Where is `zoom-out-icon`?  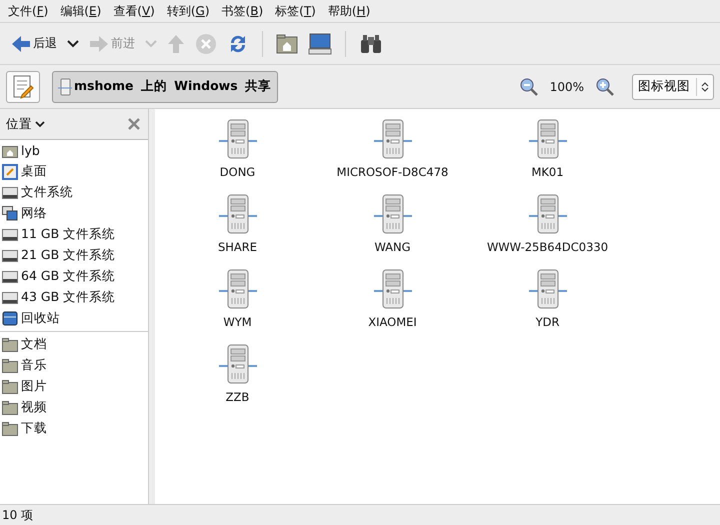
zoom-out-icon is located at coordinates (529, 87).